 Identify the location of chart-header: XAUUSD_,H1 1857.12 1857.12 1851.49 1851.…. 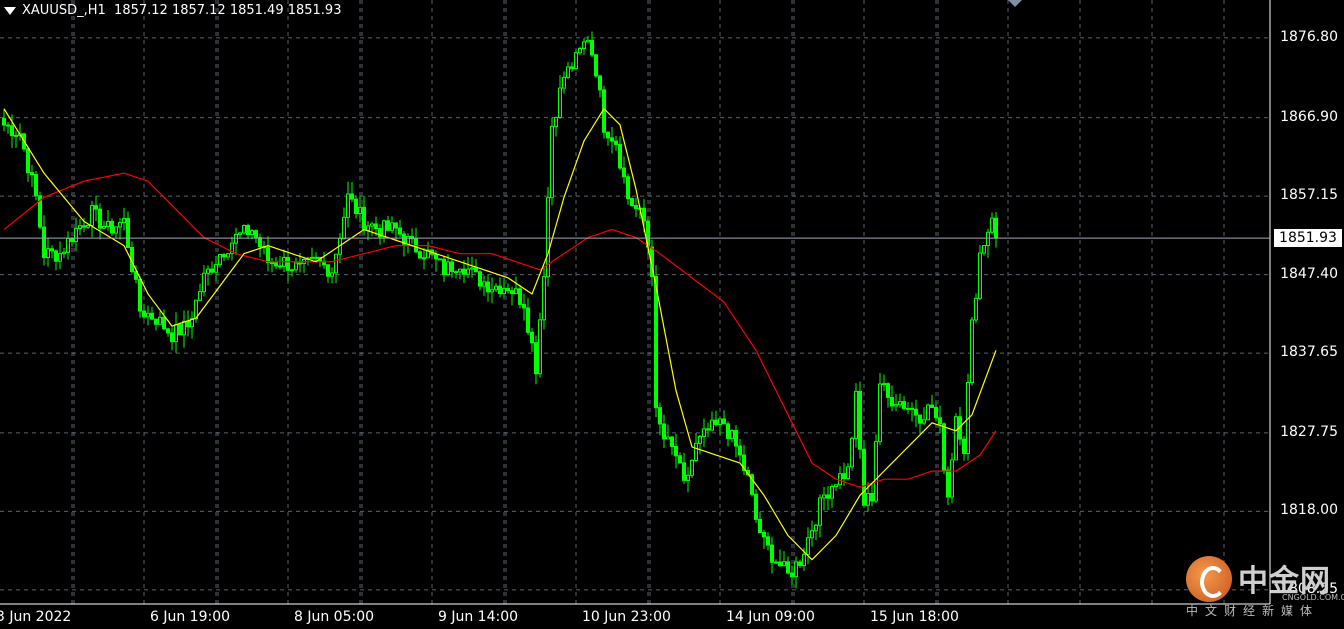
(172, 10).